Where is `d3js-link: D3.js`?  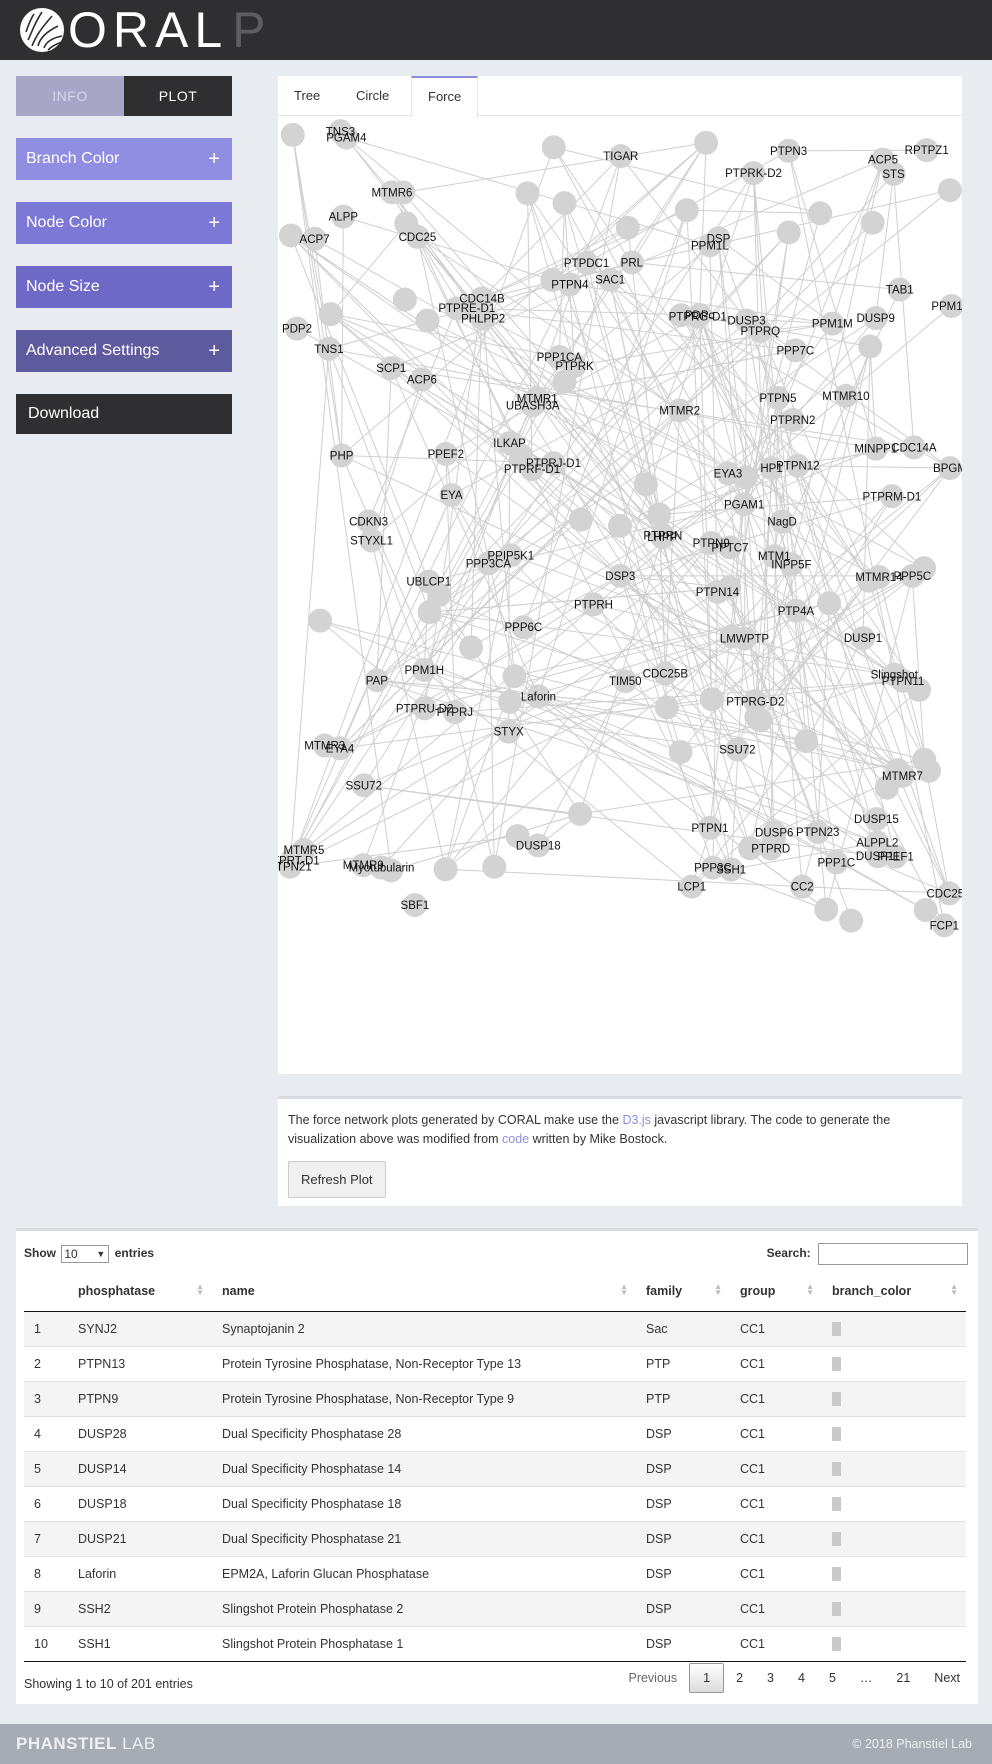
d3js-link: D3.js is located at coordinates (636, 1120).